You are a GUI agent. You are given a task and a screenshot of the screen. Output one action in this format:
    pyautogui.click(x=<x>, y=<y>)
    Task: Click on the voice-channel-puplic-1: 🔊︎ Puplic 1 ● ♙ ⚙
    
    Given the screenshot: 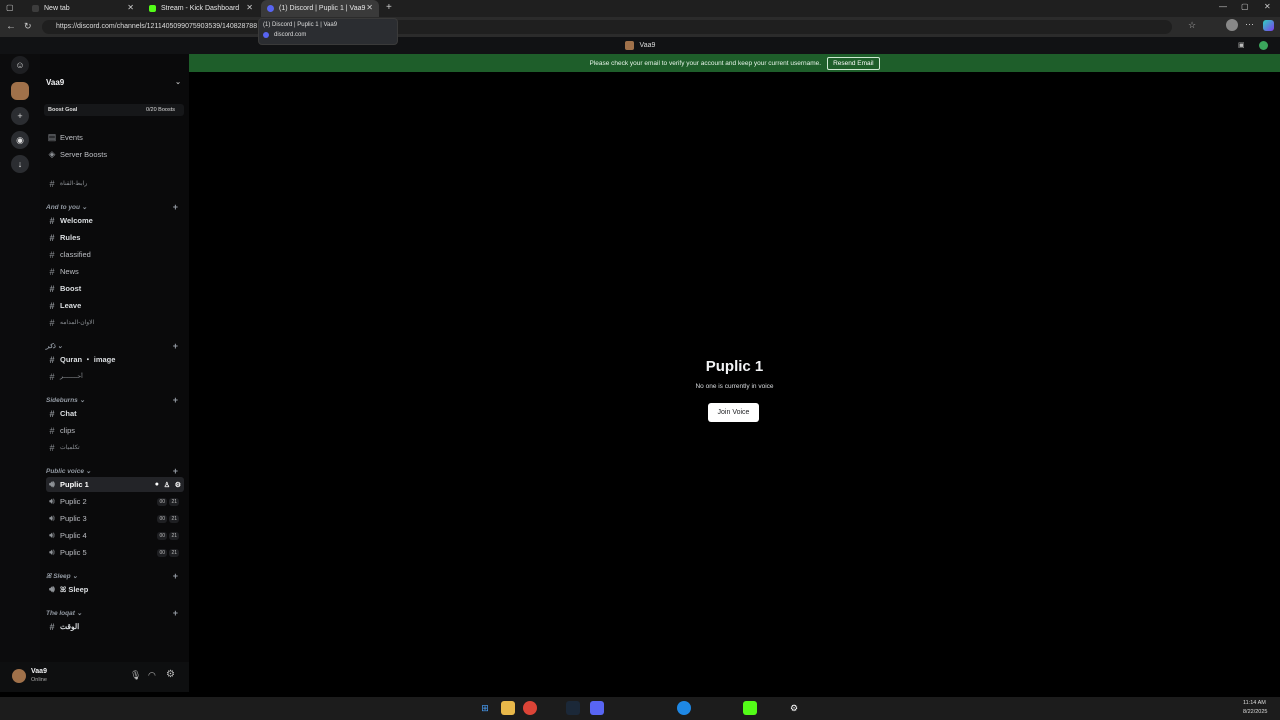 What is the action you would take?
    pyautogui.click(x=115, y=484)
    